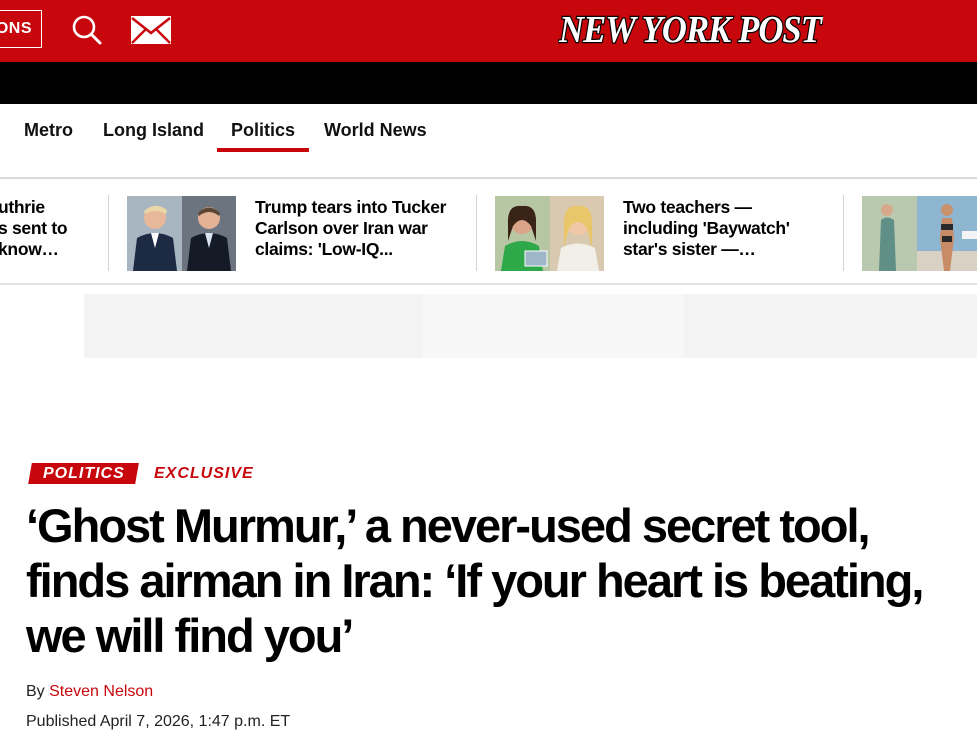 This screenshot has height=739, width=977. Describe the element at coordinates (83, 473) in the screenshot. I see `section-badge: POLITICS` at that location.